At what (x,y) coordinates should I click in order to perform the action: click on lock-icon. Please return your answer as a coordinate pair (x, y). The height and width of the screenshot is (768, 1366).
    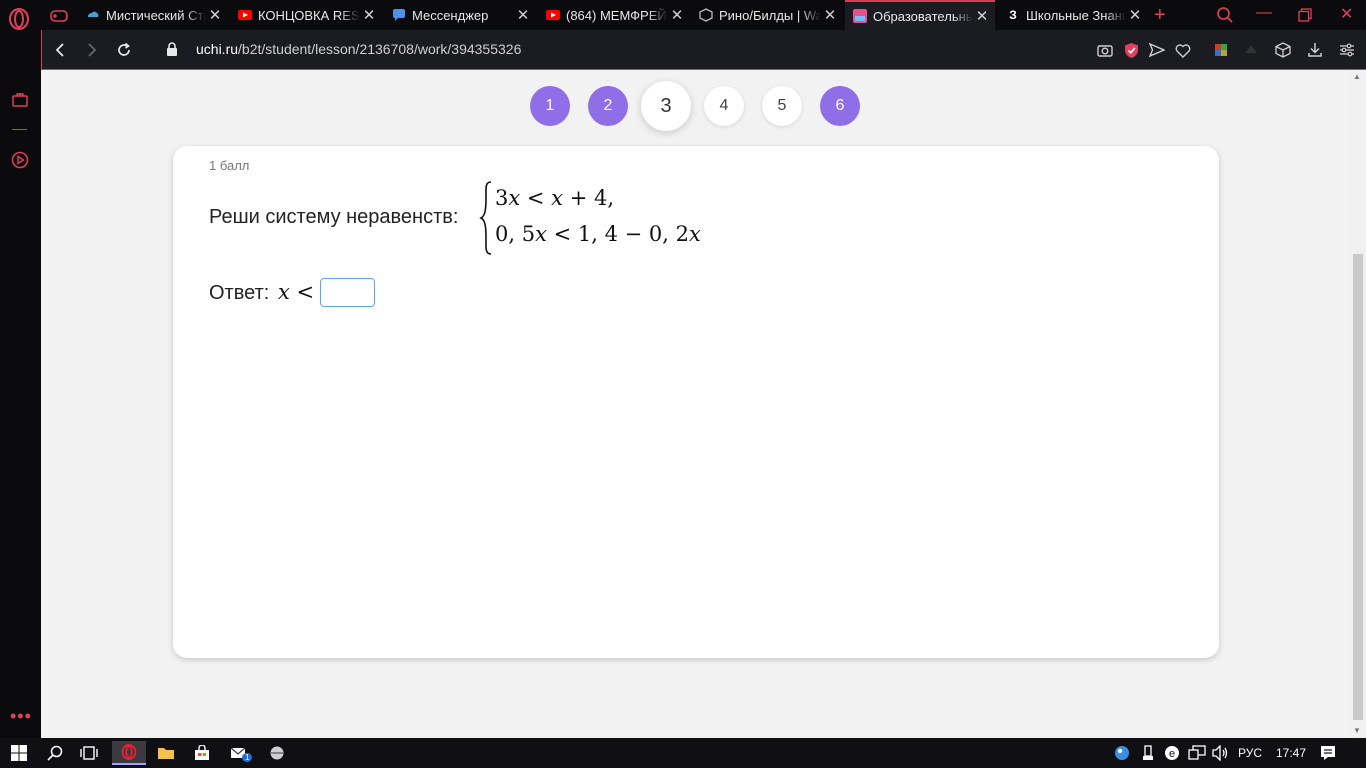
    Looking at the image, I should click on (172, 49).